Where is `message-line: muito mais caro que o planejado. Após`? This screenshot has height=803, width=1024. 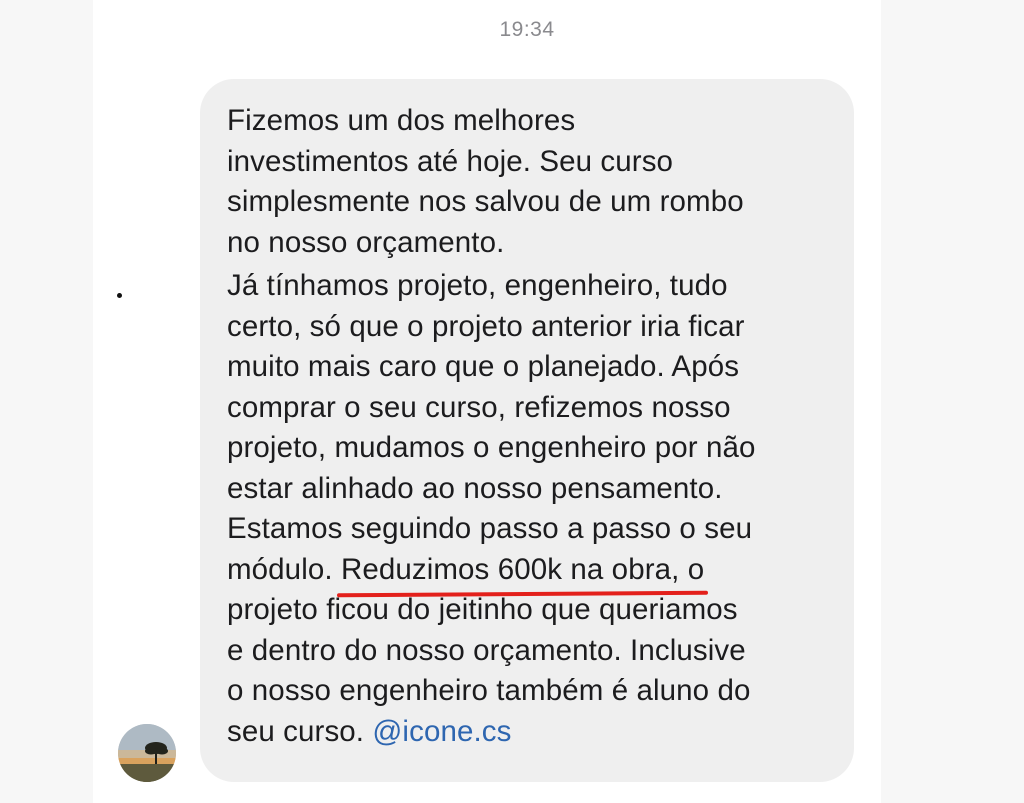
message-line: muito mais caro que o planejado. Após is located at coordinates (483, 366).